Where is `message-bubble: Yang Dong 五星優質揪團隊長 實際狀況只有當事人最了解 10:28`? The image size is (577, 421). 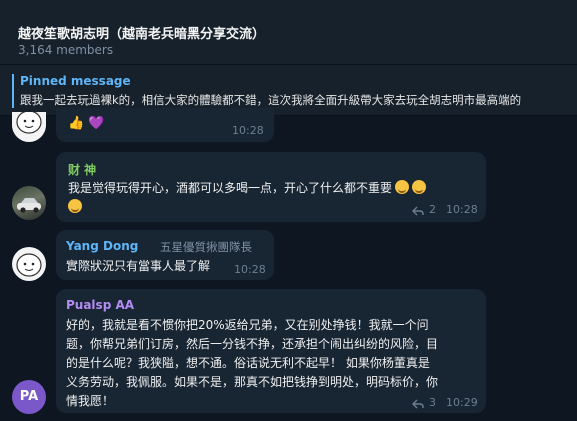
message-bubble: Yang Dong 五星優質揪團隊長 實際狀況只有當事人最了解 10:28 is located at coordinates (165, 255).